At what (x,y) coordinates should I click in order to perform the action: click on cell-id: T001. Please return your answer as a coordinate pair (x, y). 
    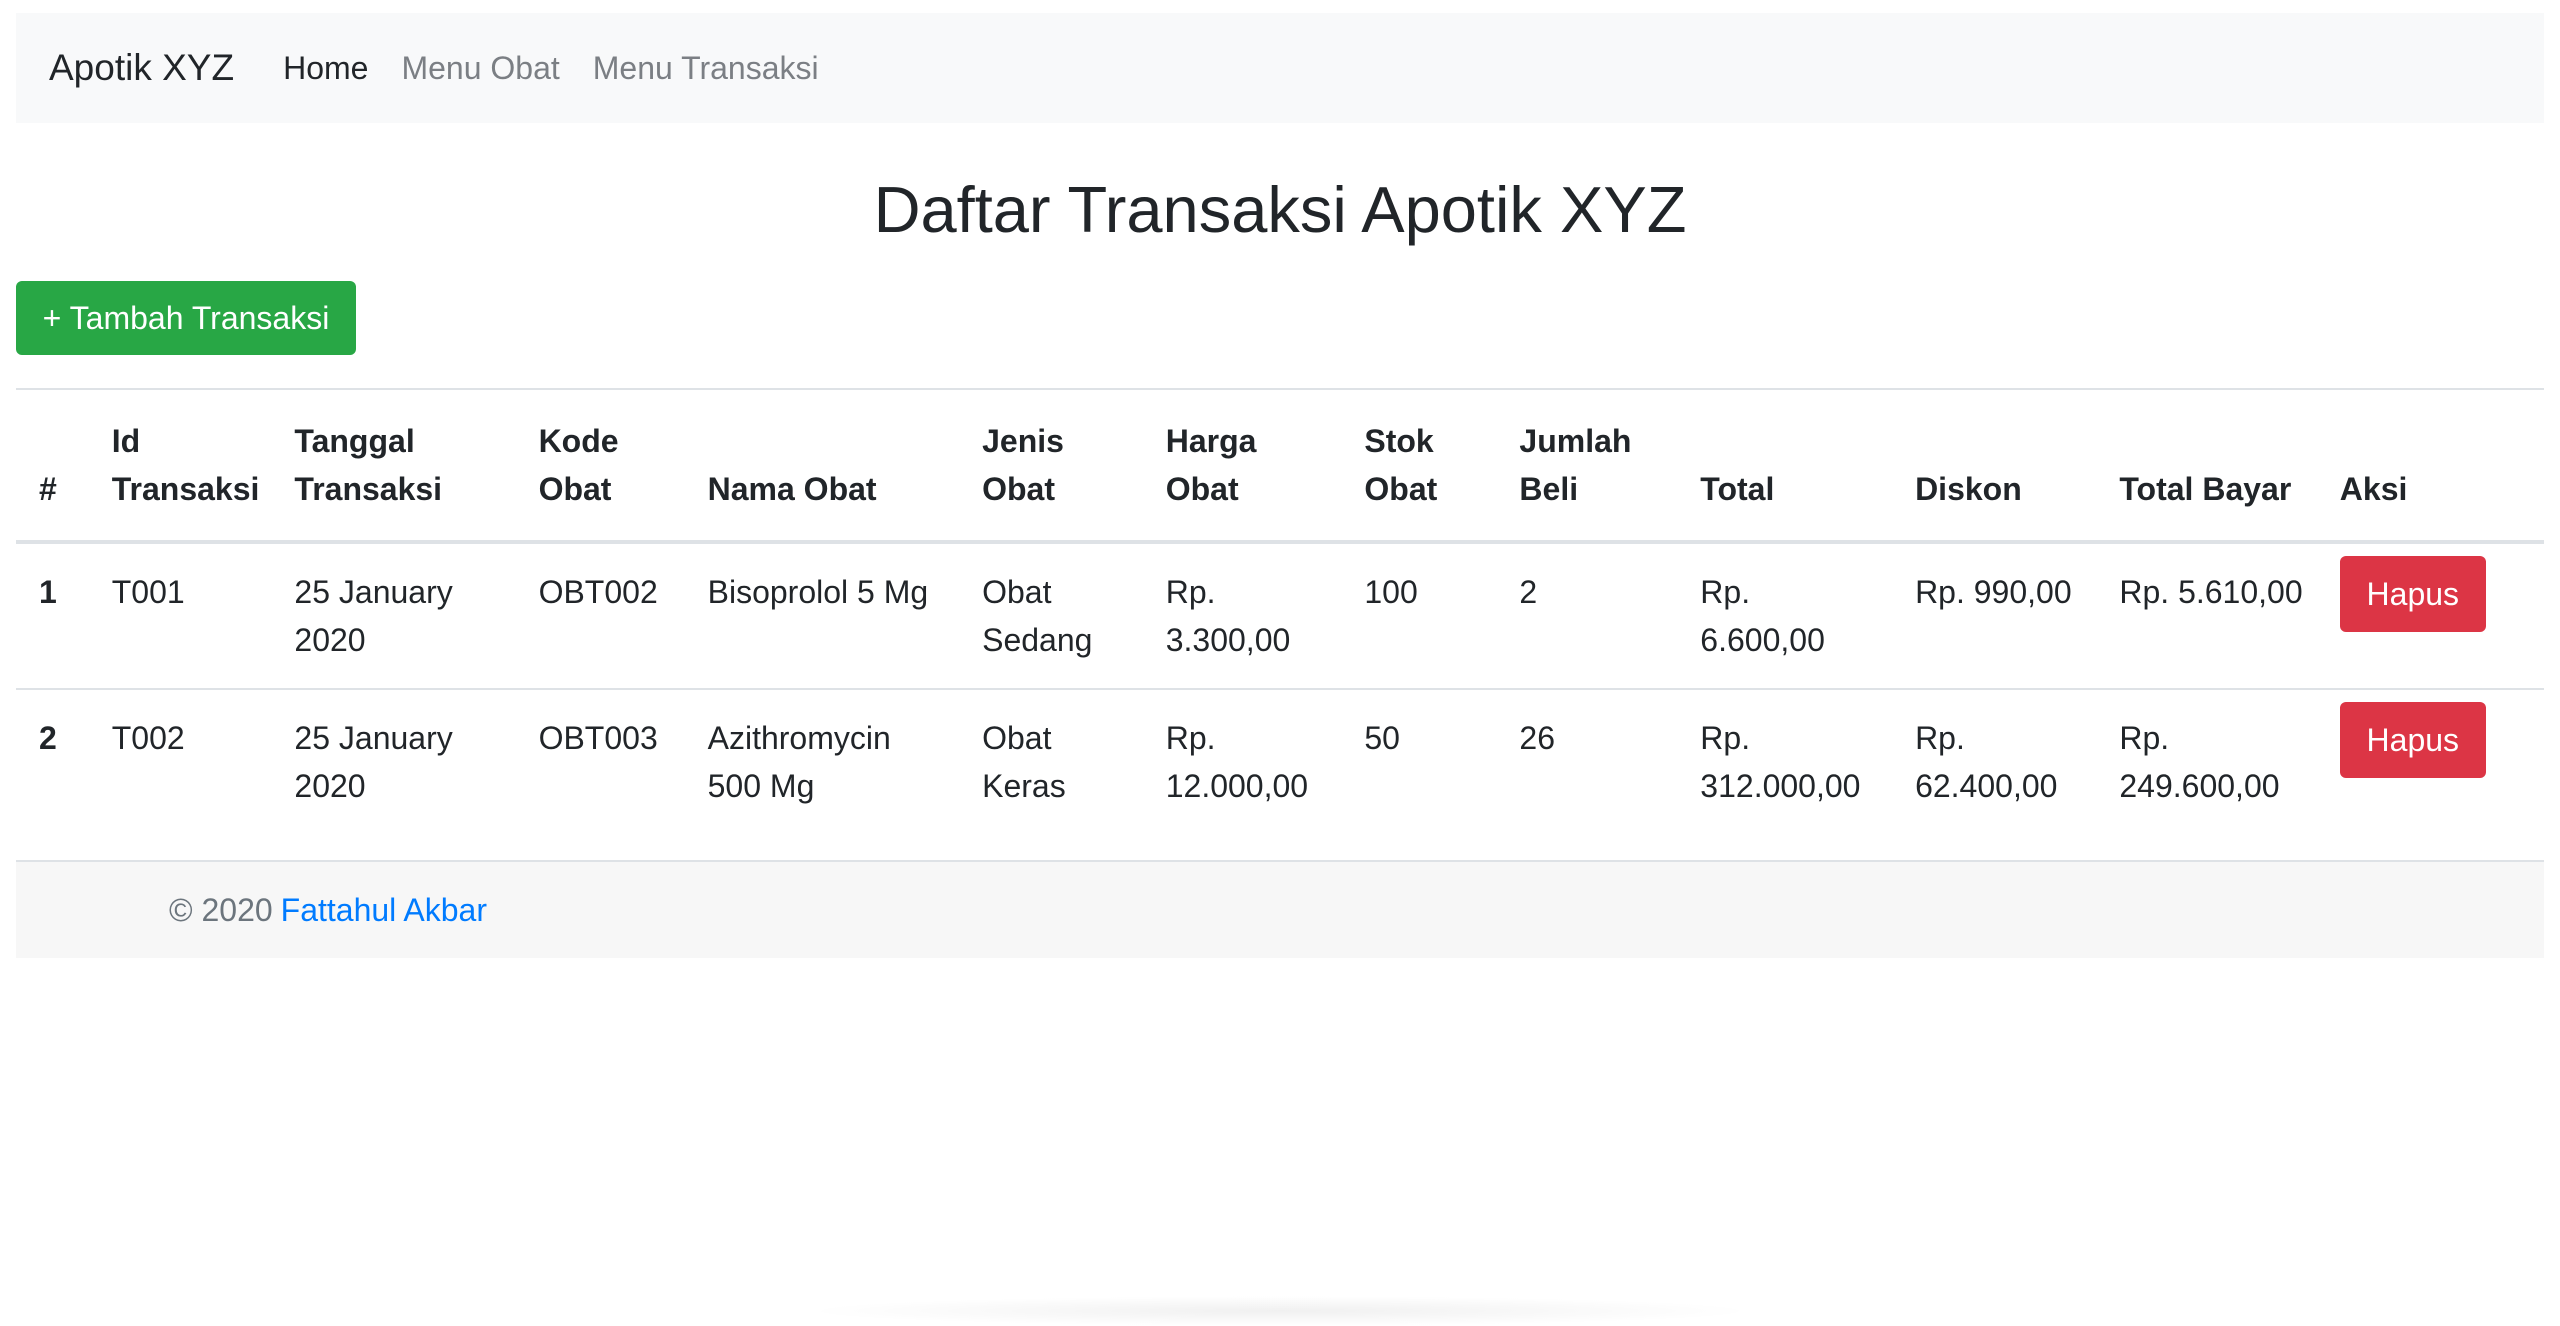
    Looking at the image, I should click on (148, 592).